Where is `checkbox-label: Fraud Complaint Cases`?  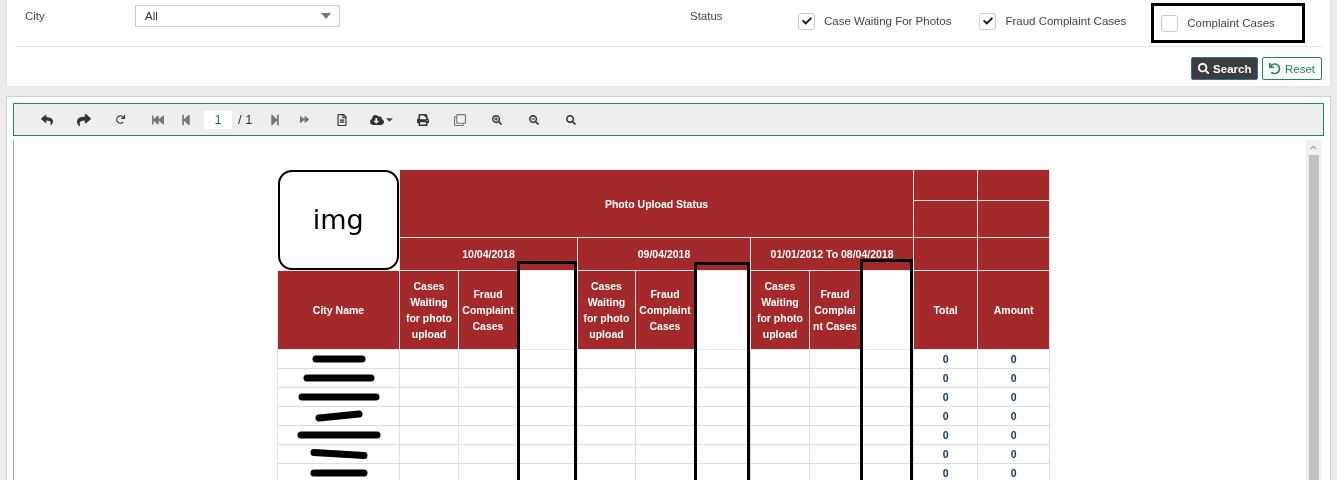
checkbox-label: Fraud Complaint Cases is located at coordinates (1066, 21).